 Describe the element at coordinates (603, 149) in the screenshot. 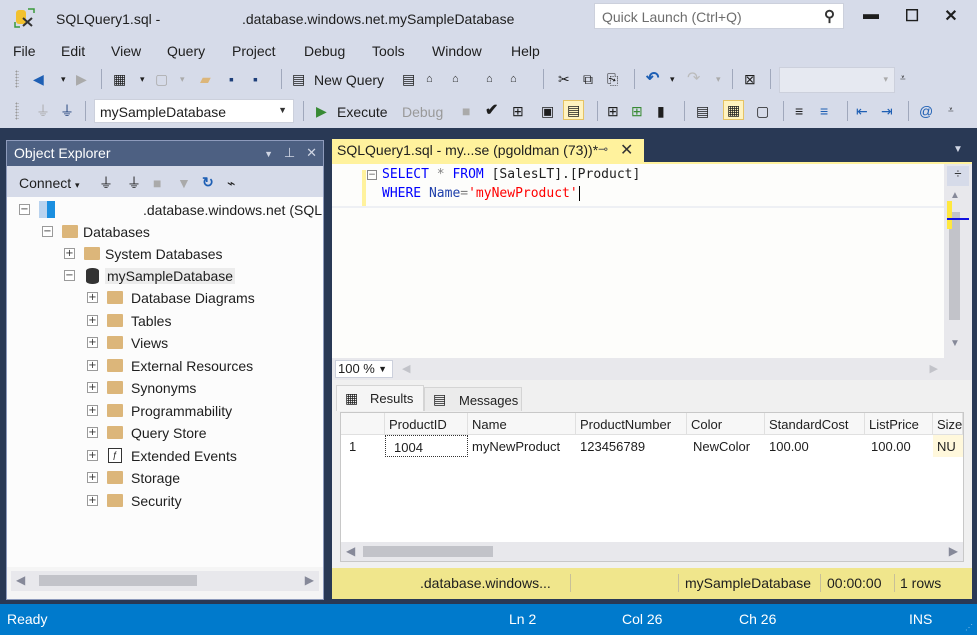

I see `pin-icon: ⊸` at that location.